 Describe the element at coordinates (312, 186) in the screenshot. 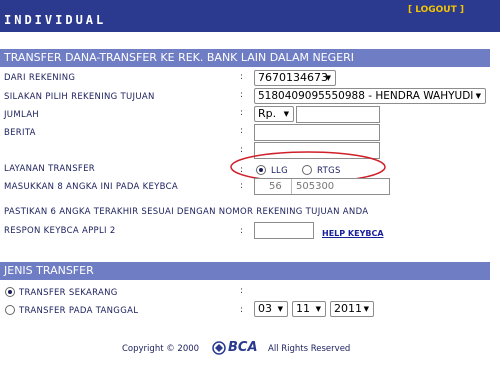

I see `keybca-code: 505300` at that location.